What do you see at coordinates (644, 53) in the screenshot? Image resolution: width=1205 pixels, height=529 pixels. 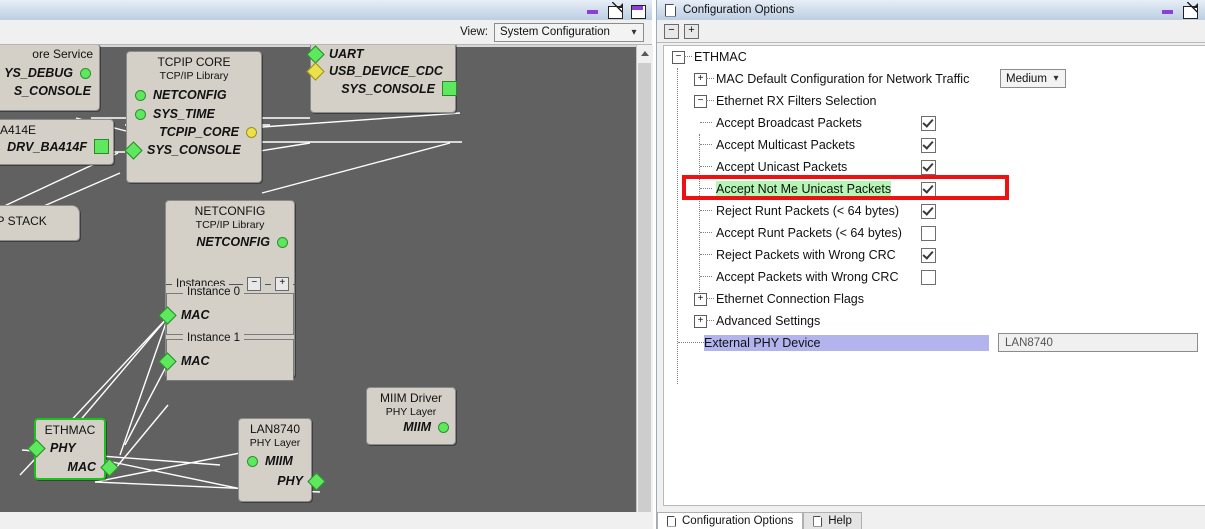 I see `scroll-up-button` at bounding box center [644, 53].